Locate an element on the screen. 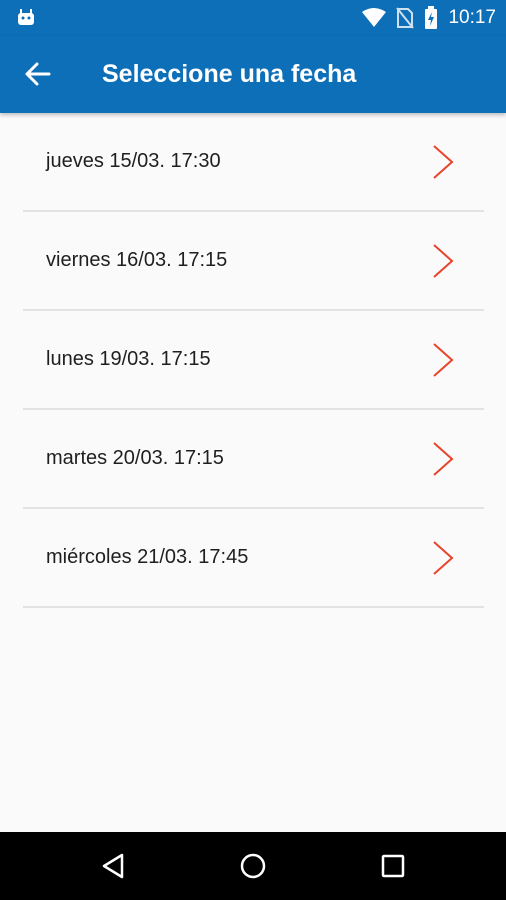 The width and height of the screenshot is (506, 900). navigation-bar is located at coordinates (253, 866).